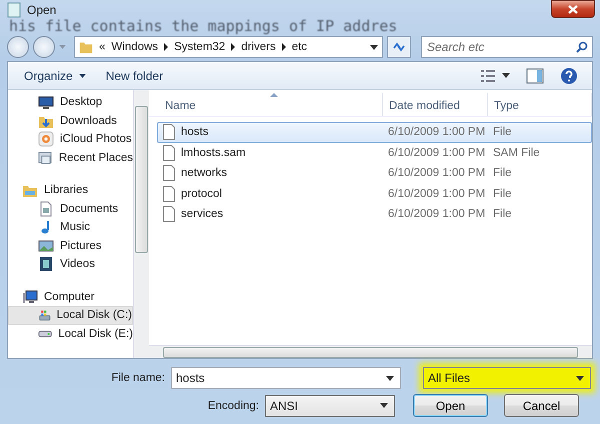 Image resolution: width=600 pixels, height=424 pixels. I want to click on recent-icon, so click(45, 158).